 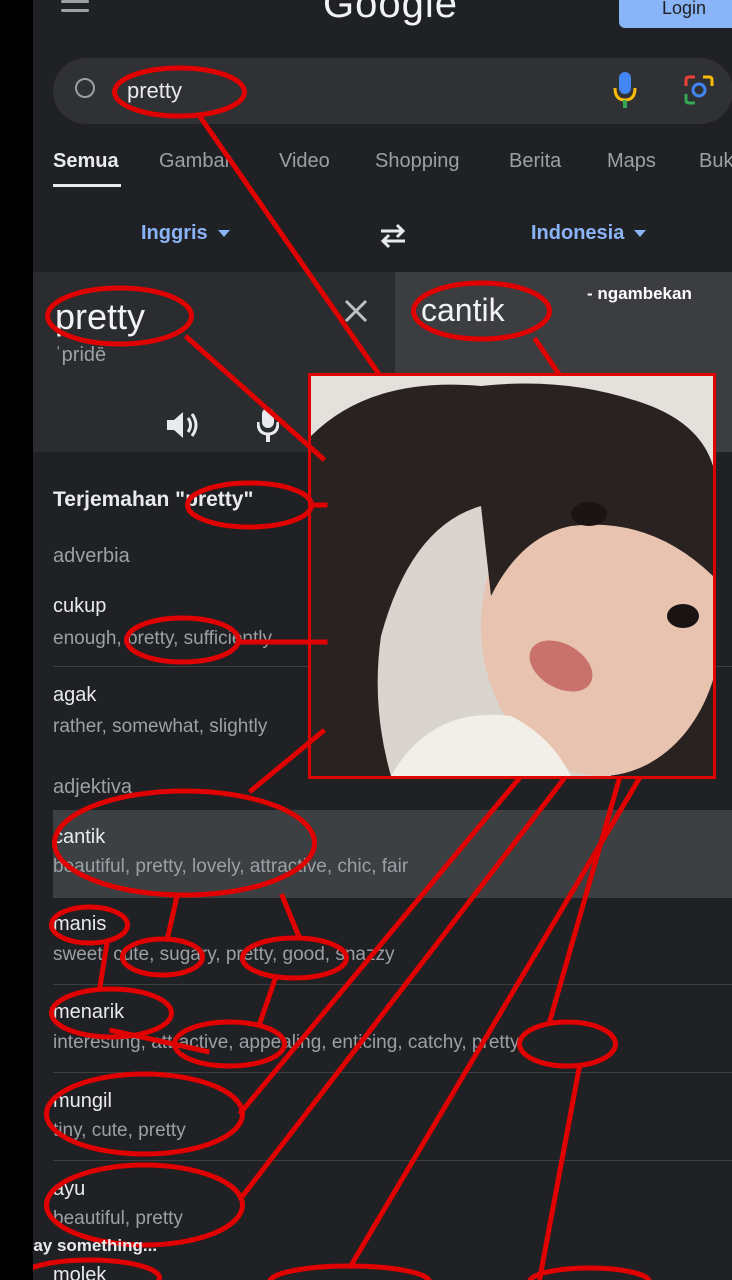 What do you see at coordinates (392, 854) in the screenshot?
I see `highlighted-row` at bounding box center [392, 854].